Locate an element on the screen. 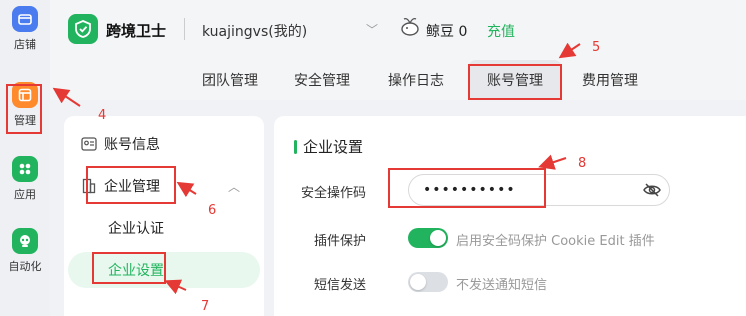 This screenshot has width=746, height=316. robot-icon is located at coordinates (25, 241).